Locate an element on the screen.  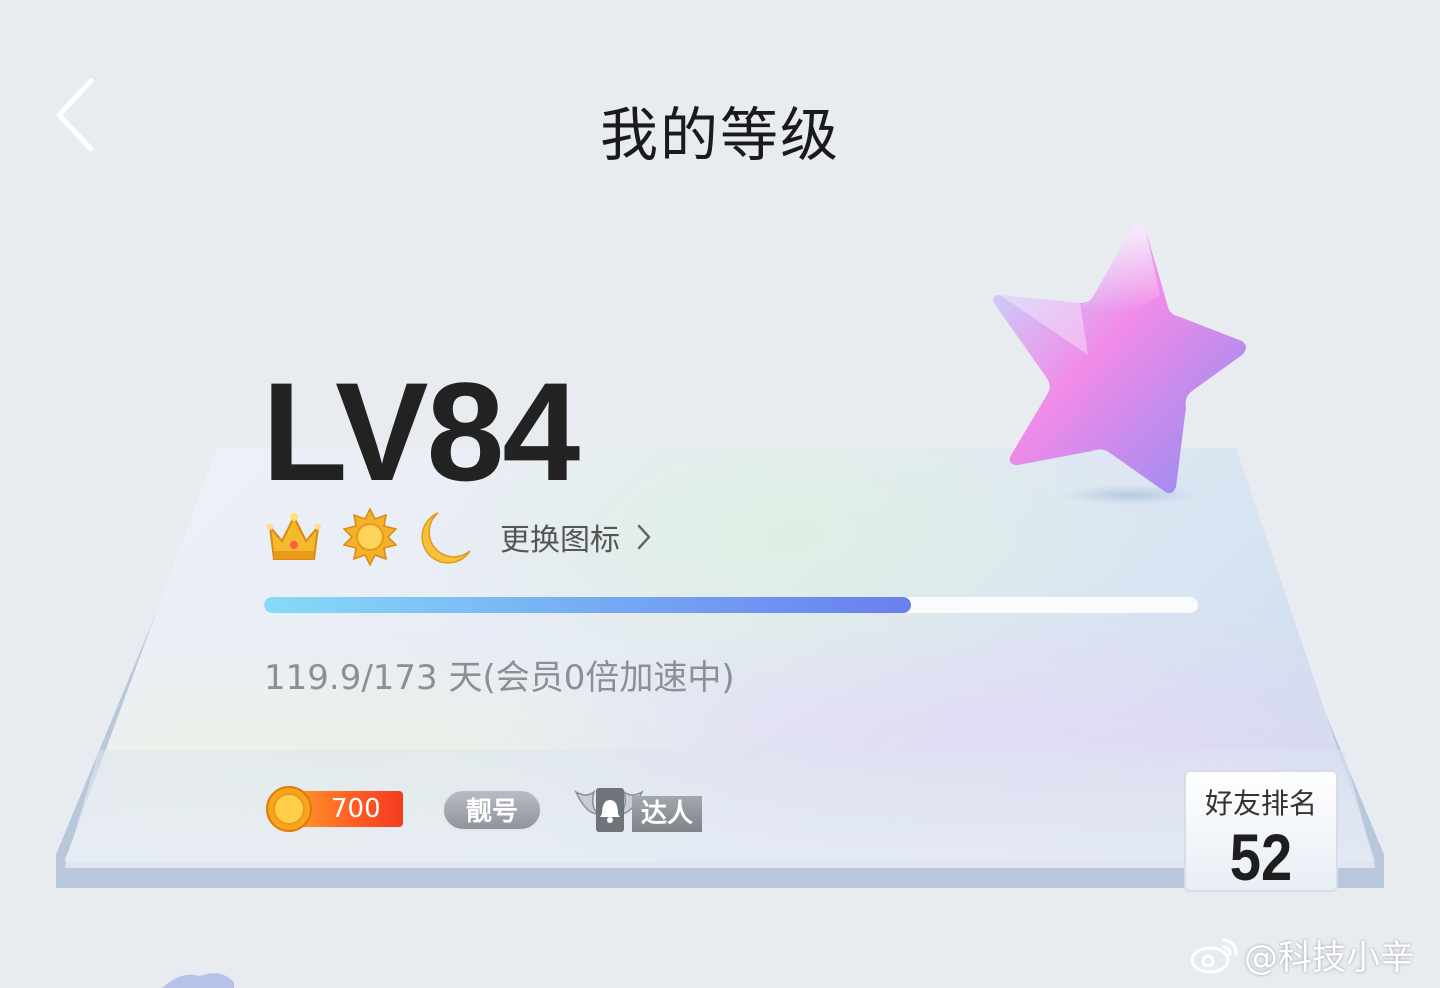
friend-rank-box: 好友排名 52 is located at coordinates (1261, 831).